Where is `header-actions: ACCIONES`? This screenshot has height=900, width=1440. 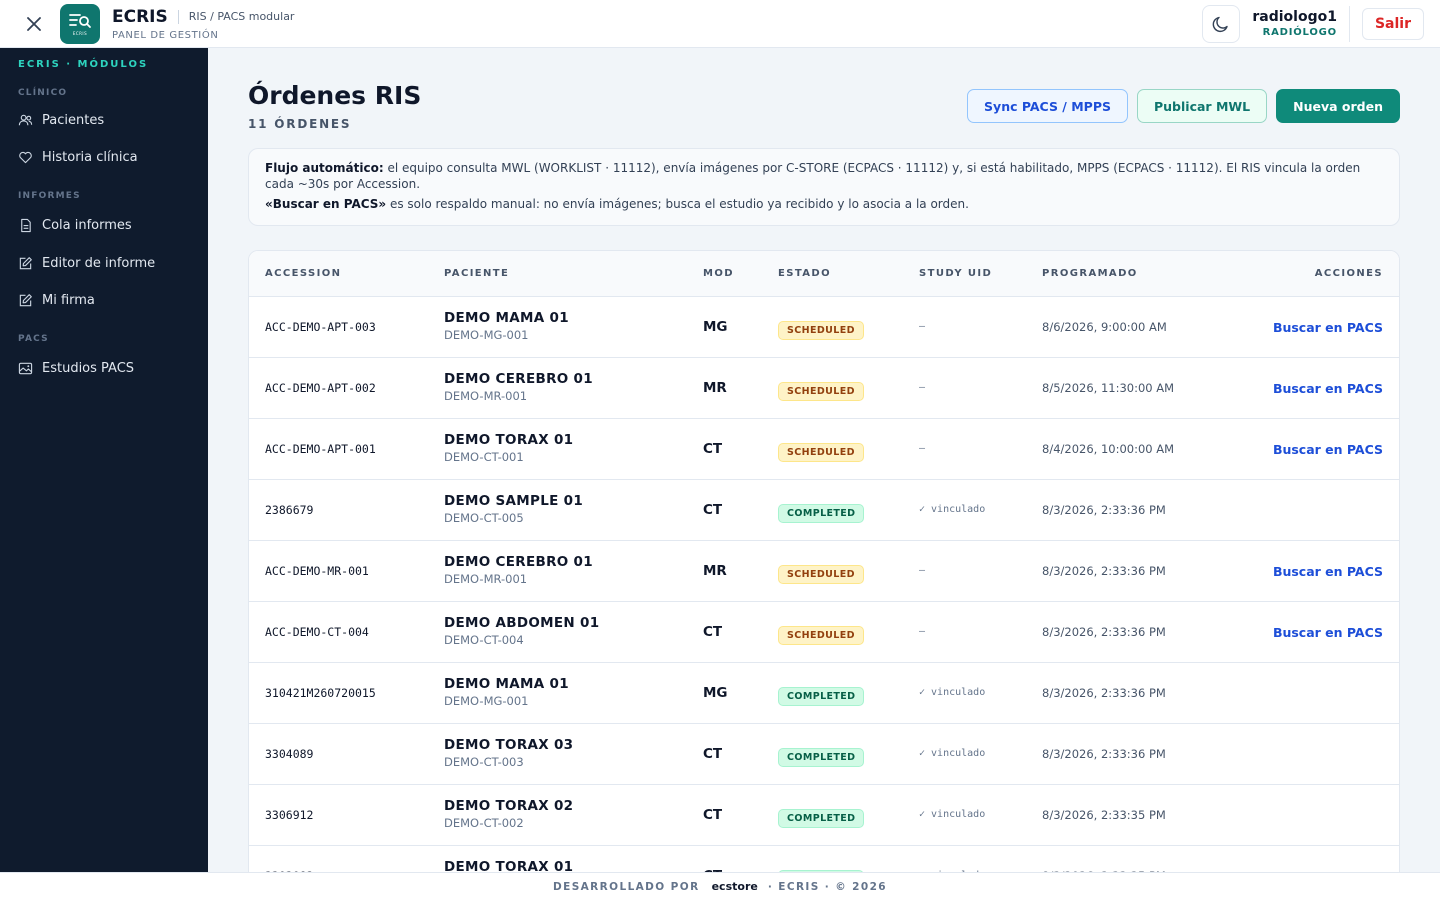 header-actions: ACCIONES is located at coordinates (1348, 273).